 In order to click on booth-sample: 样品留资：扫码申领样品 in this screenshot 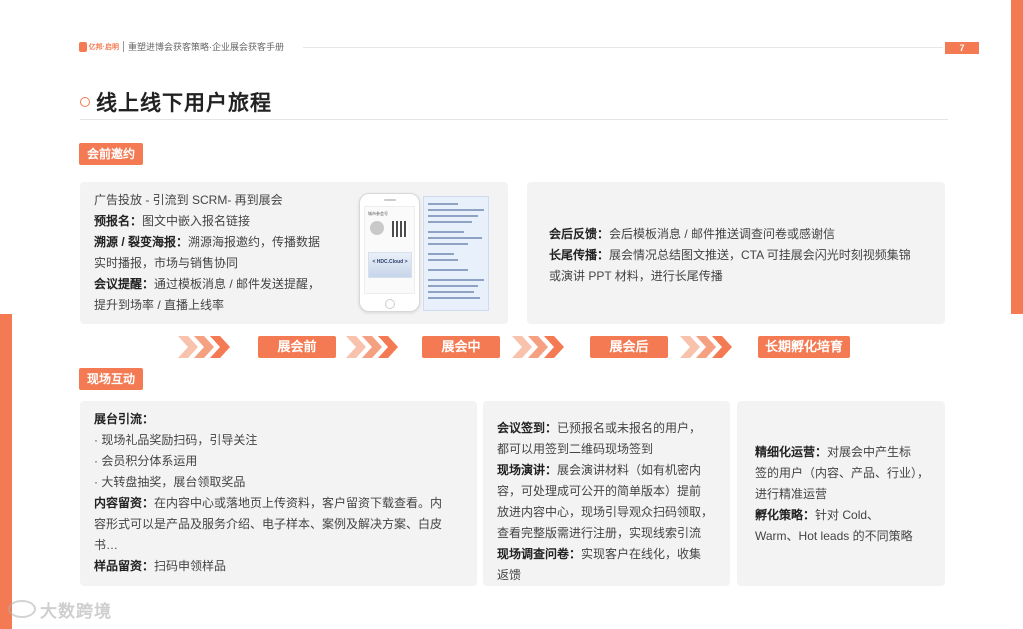, I will do `click(160, 566)`.